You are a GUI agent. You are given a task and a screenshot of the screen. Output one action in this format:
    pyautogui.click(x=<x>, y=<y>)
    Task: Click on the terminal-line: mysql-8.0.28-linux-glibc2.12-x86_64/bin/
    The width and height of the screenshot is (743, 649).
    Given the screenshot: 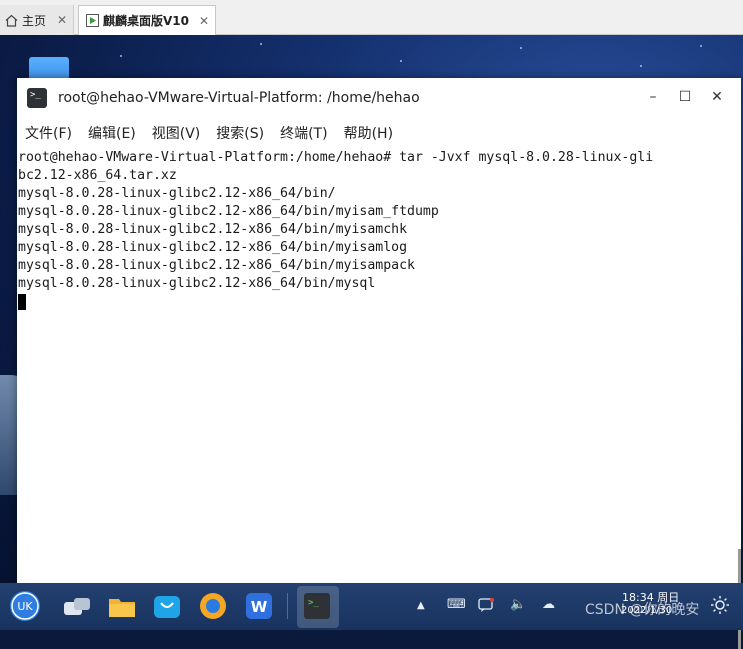 What is the action you would take?
    pyautogui.click(x=177, y=193)
    